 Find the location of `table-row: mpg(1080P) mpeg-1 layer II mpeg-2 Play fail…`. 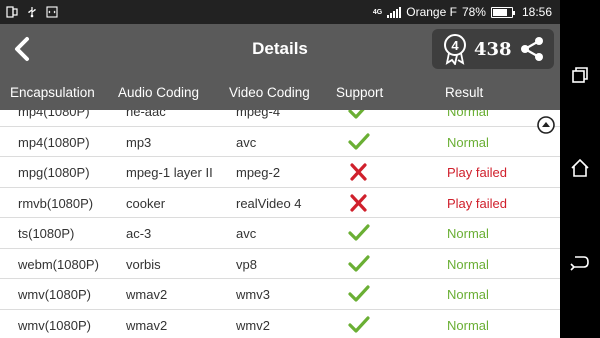

table-row: mpg(1080P) mpeg-1 layer II mpeg-2 Play fail… is located at coordinates (280, 172).